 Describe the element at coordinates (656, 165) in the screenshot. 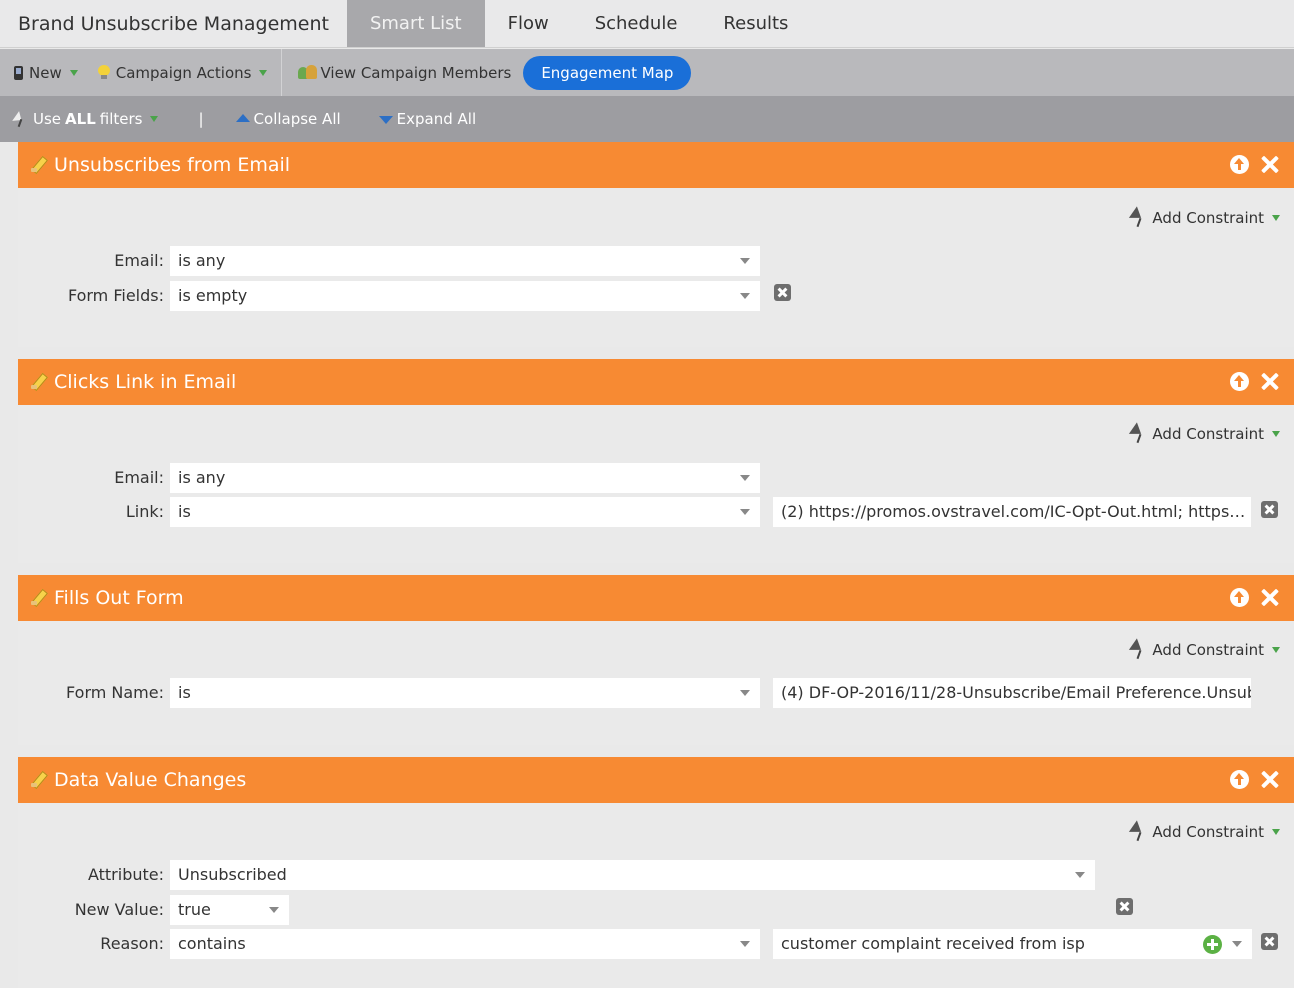

I see `filter-header: Unsubscribes from Email` at that location.